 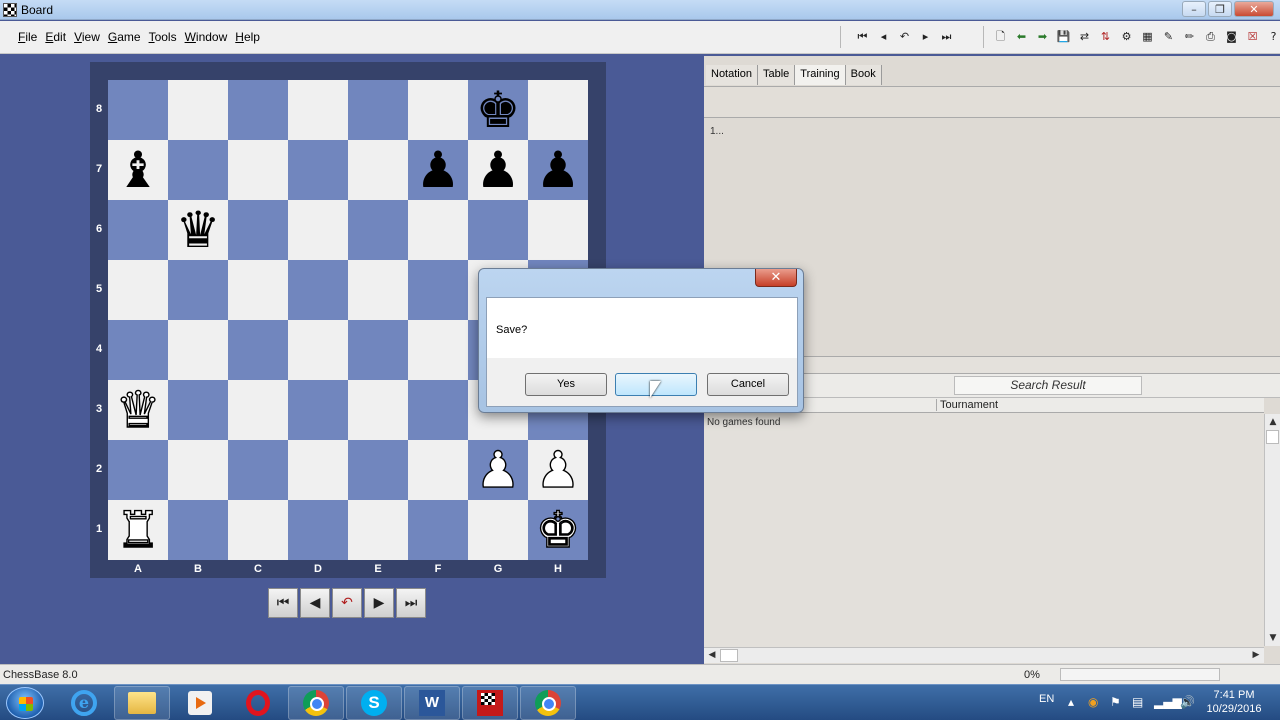 I want to click on black-king: ♚, so click(x=498, y=110).